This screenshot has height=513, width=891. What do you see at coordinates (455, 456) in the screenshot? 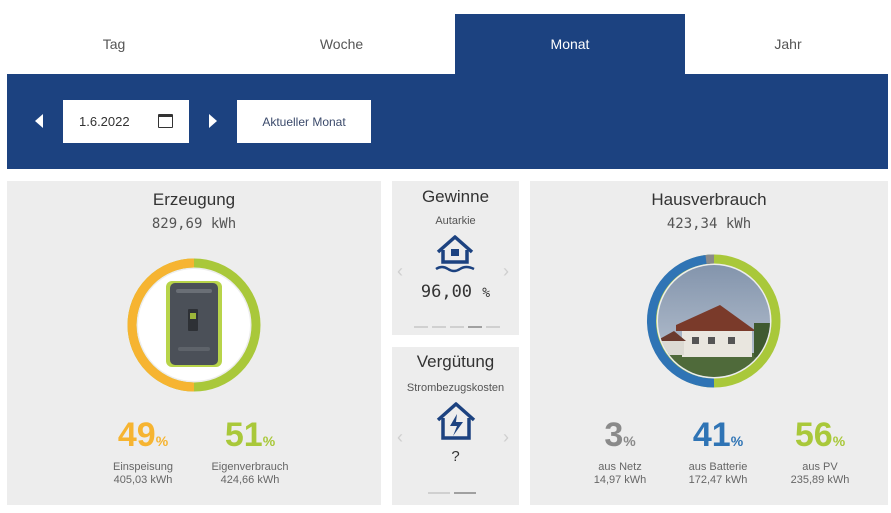
I see `verguetung-value: ?` at bounding box center [455, 456].